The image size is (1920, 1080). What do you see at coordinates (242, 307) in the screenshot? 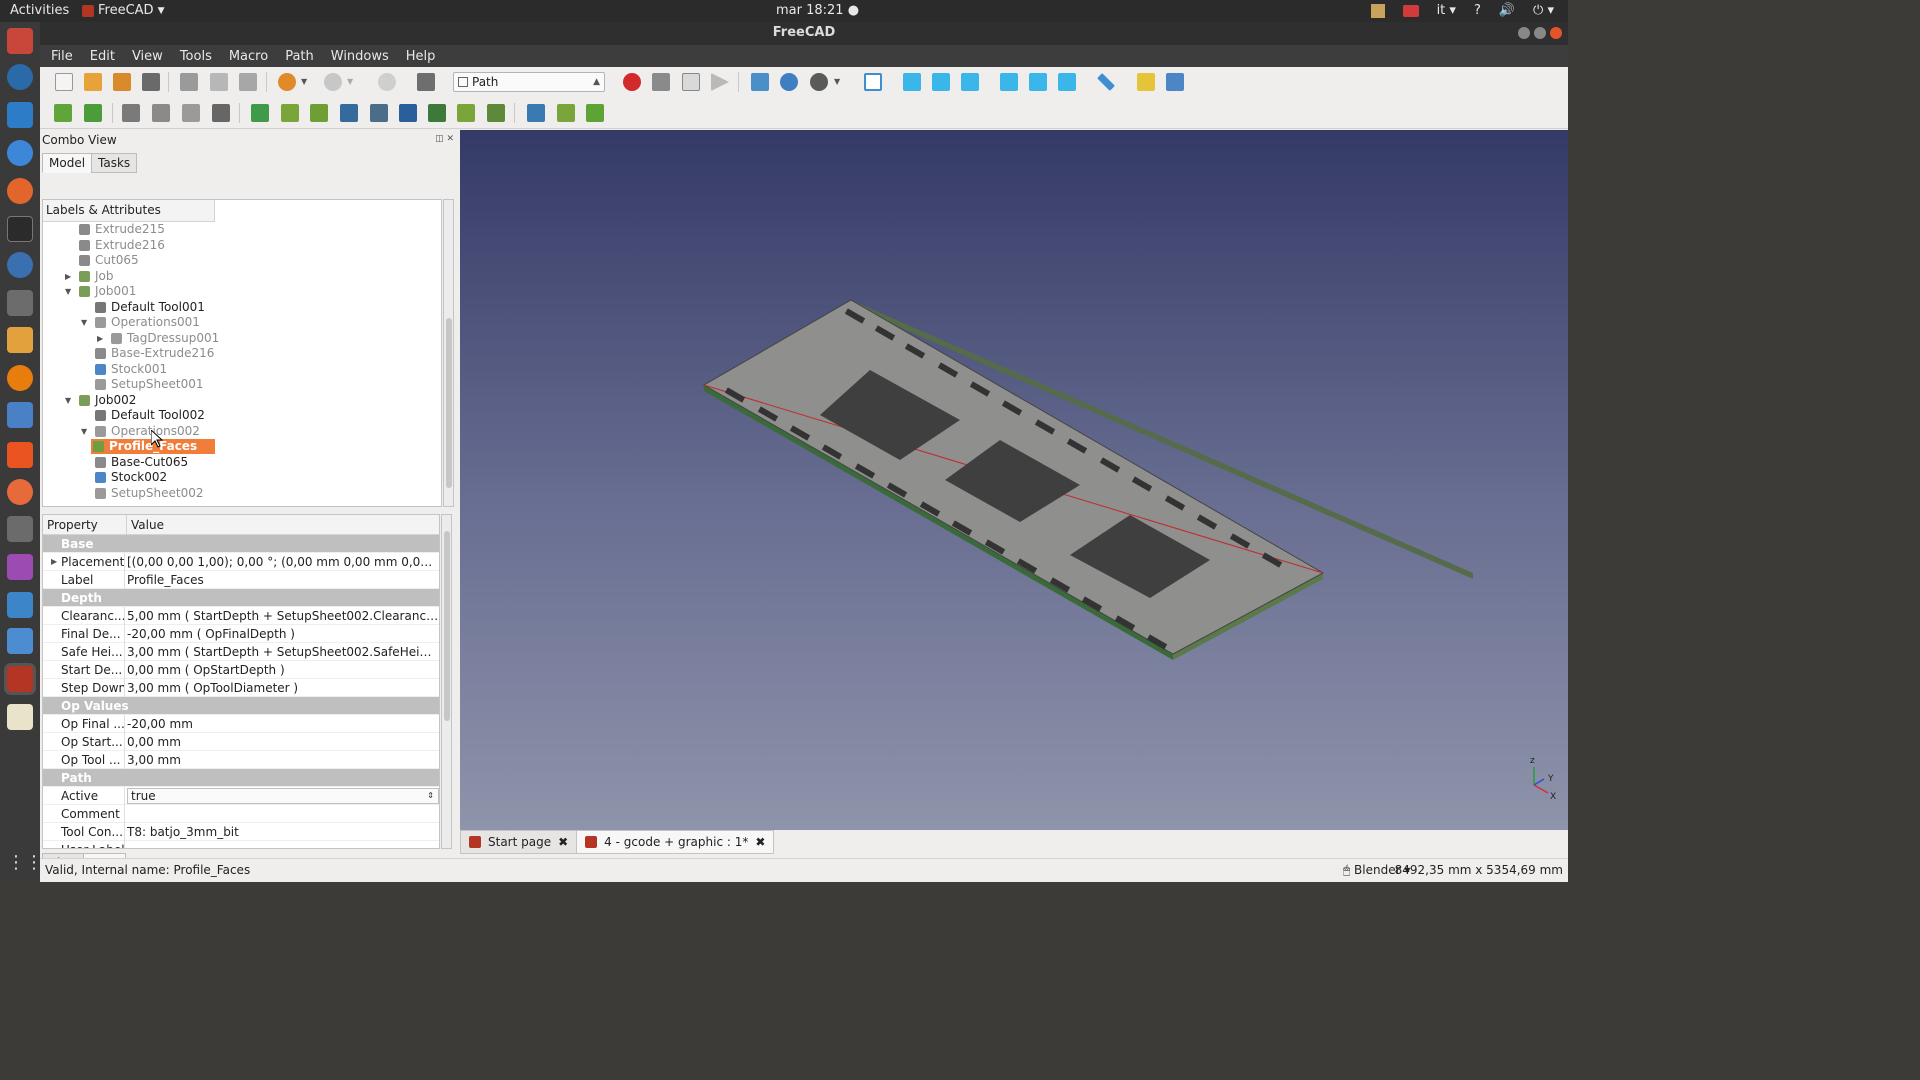
I see `tree-item: Default Tool001` at bounding box center [242, 307].